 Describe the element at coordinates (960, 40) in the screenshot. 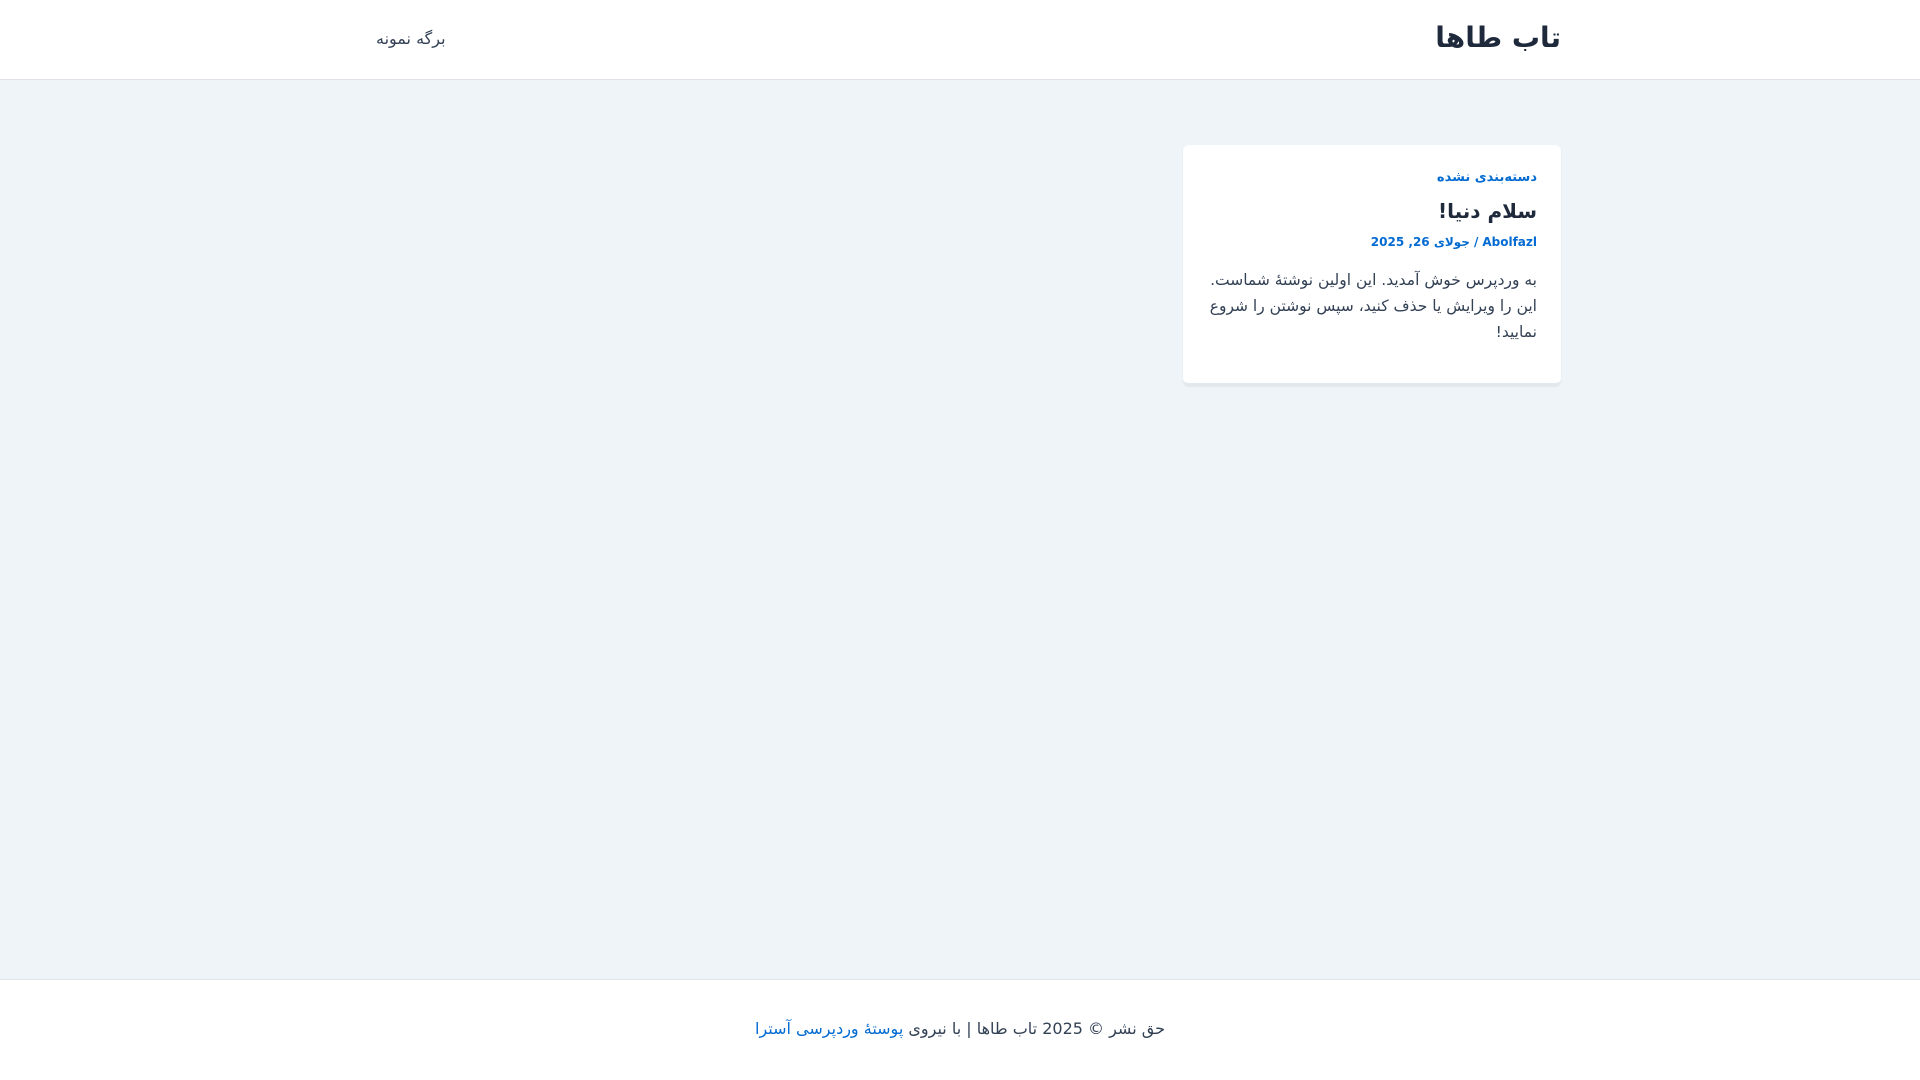

I see `site-header: تاب طاها برگه نمونه` at that location.